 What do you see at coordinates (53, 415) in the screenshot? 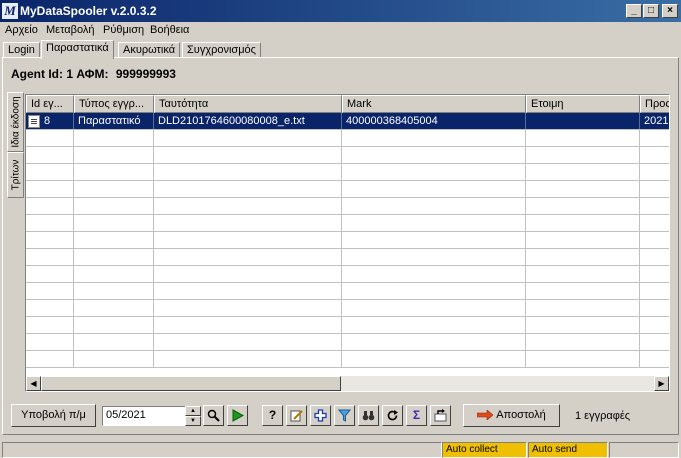
I see `submit-button: Υποβολή π/μ` at bounding box center [53, 415].